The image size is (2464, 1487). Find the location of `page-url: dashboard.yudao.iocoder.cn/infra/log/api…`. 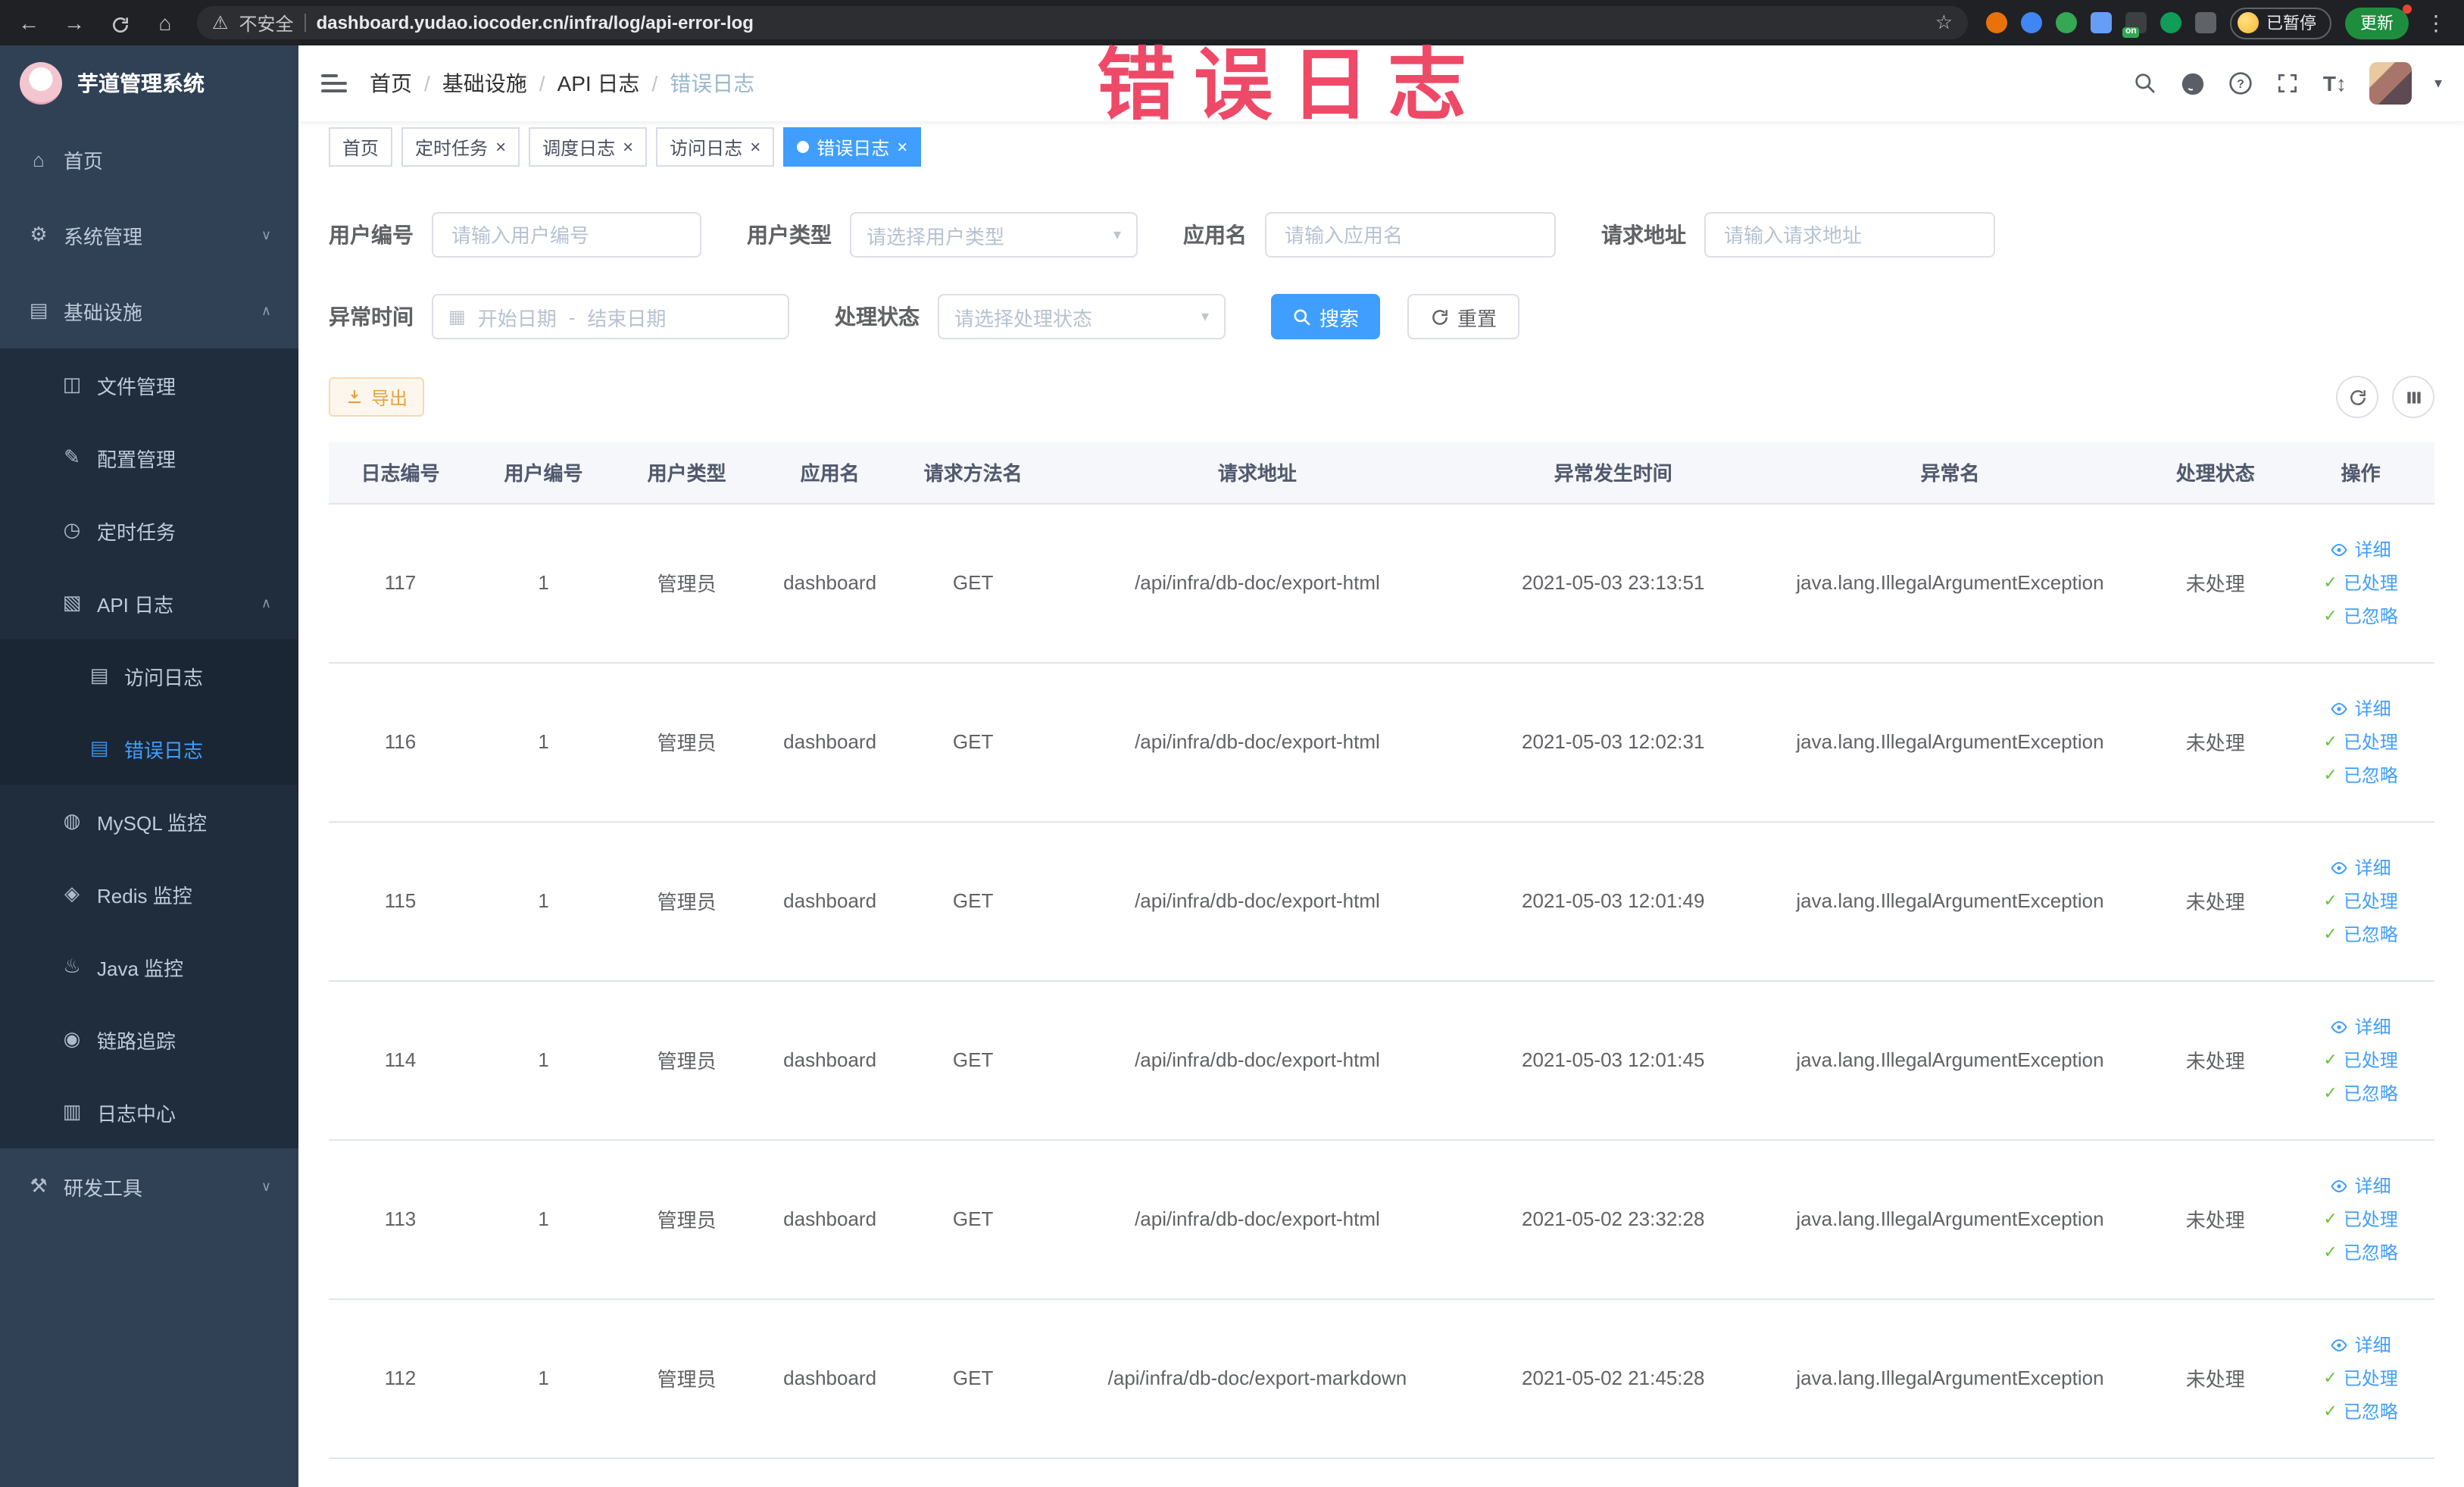

page-url: dashboard.yudao.iocoder.cn/infra/log/api… is located at coordinates (535, 22).